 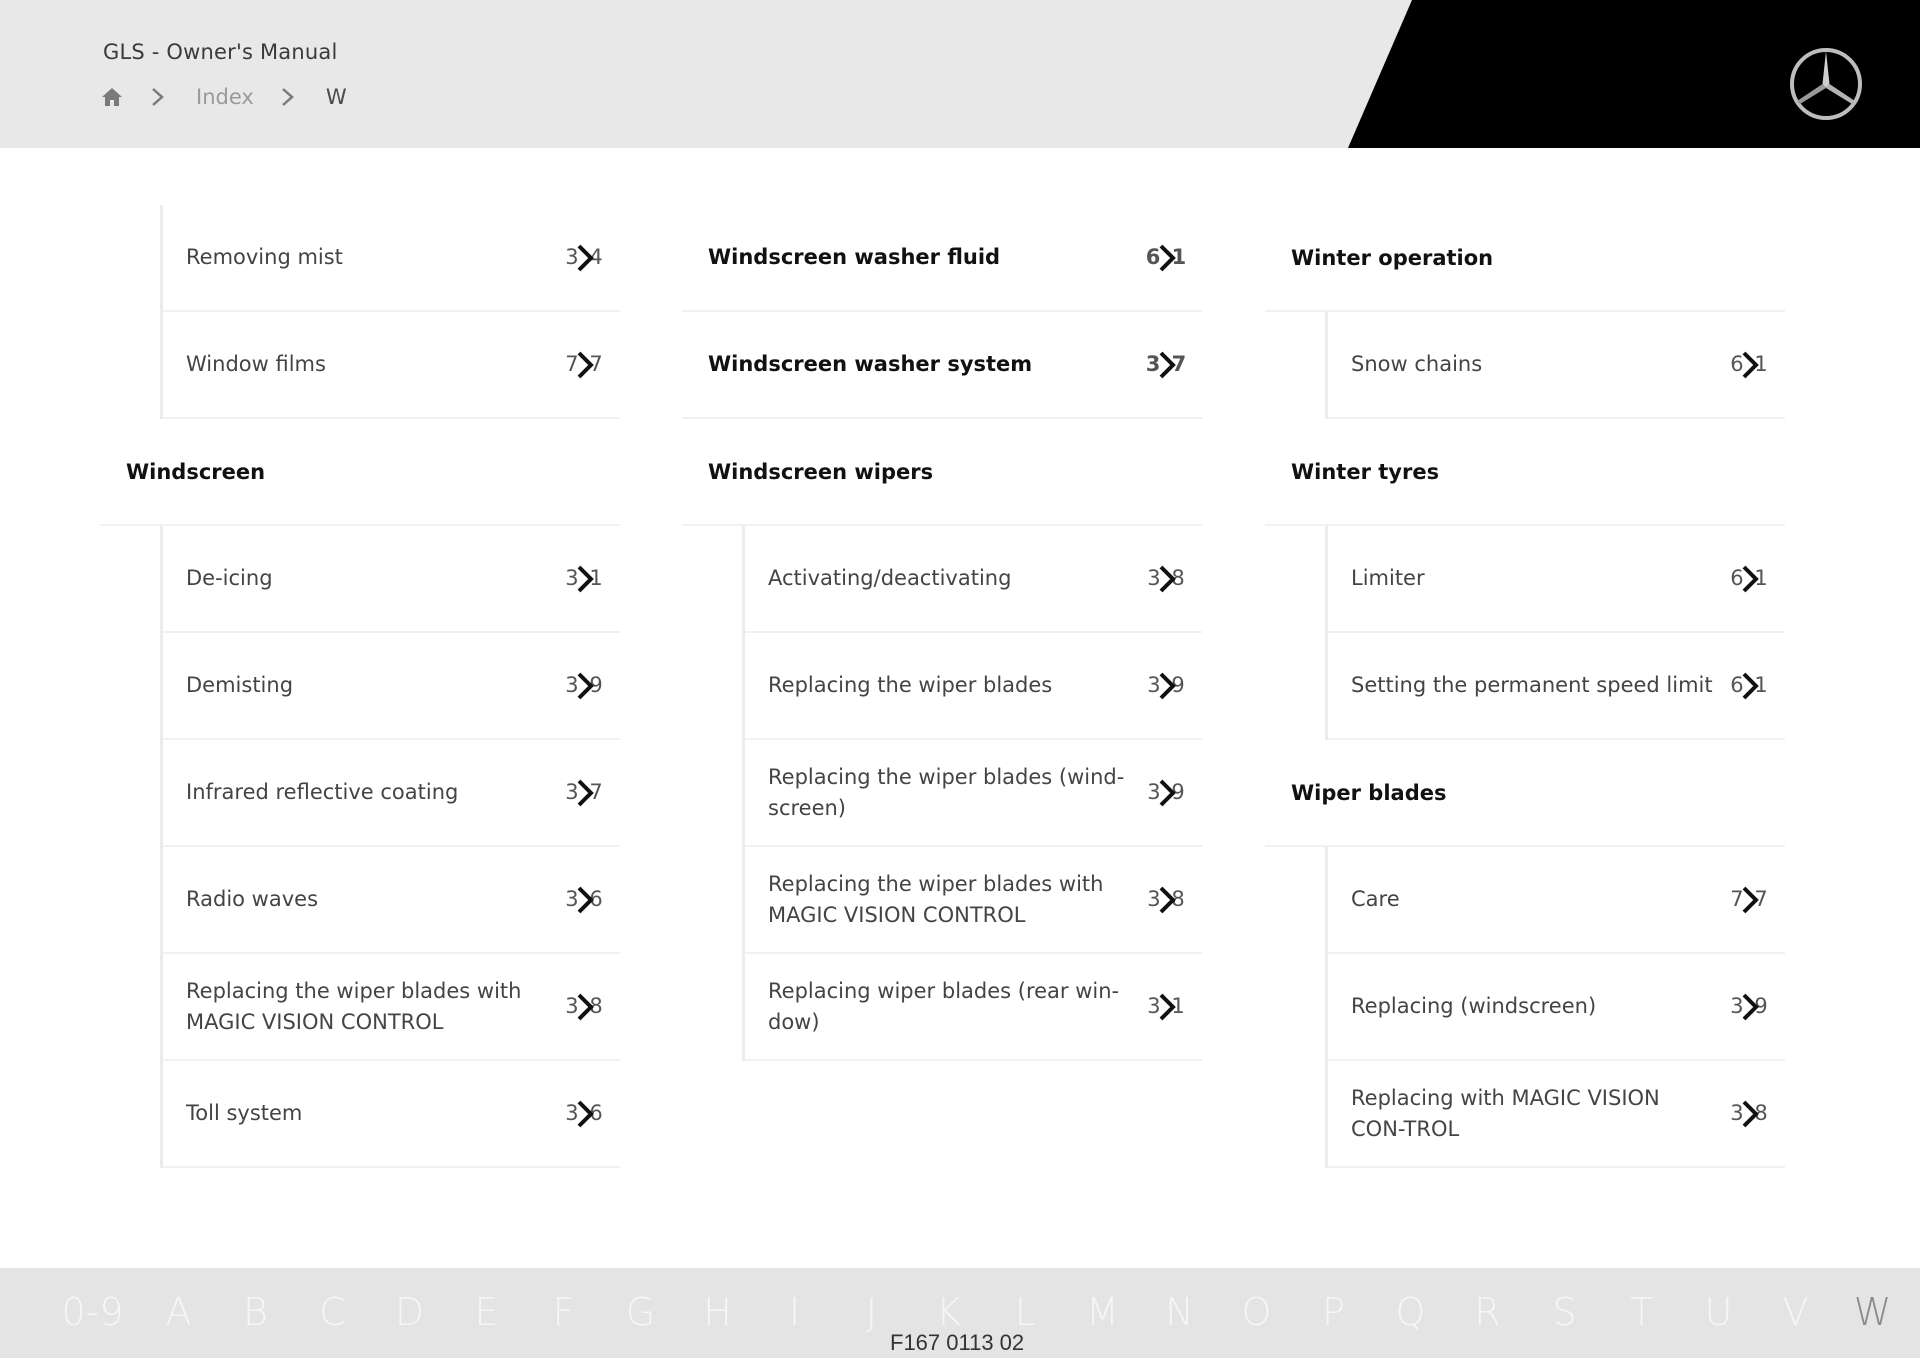 I want to click on alphabet-letter-d: D, so click(x=409, y=1312).